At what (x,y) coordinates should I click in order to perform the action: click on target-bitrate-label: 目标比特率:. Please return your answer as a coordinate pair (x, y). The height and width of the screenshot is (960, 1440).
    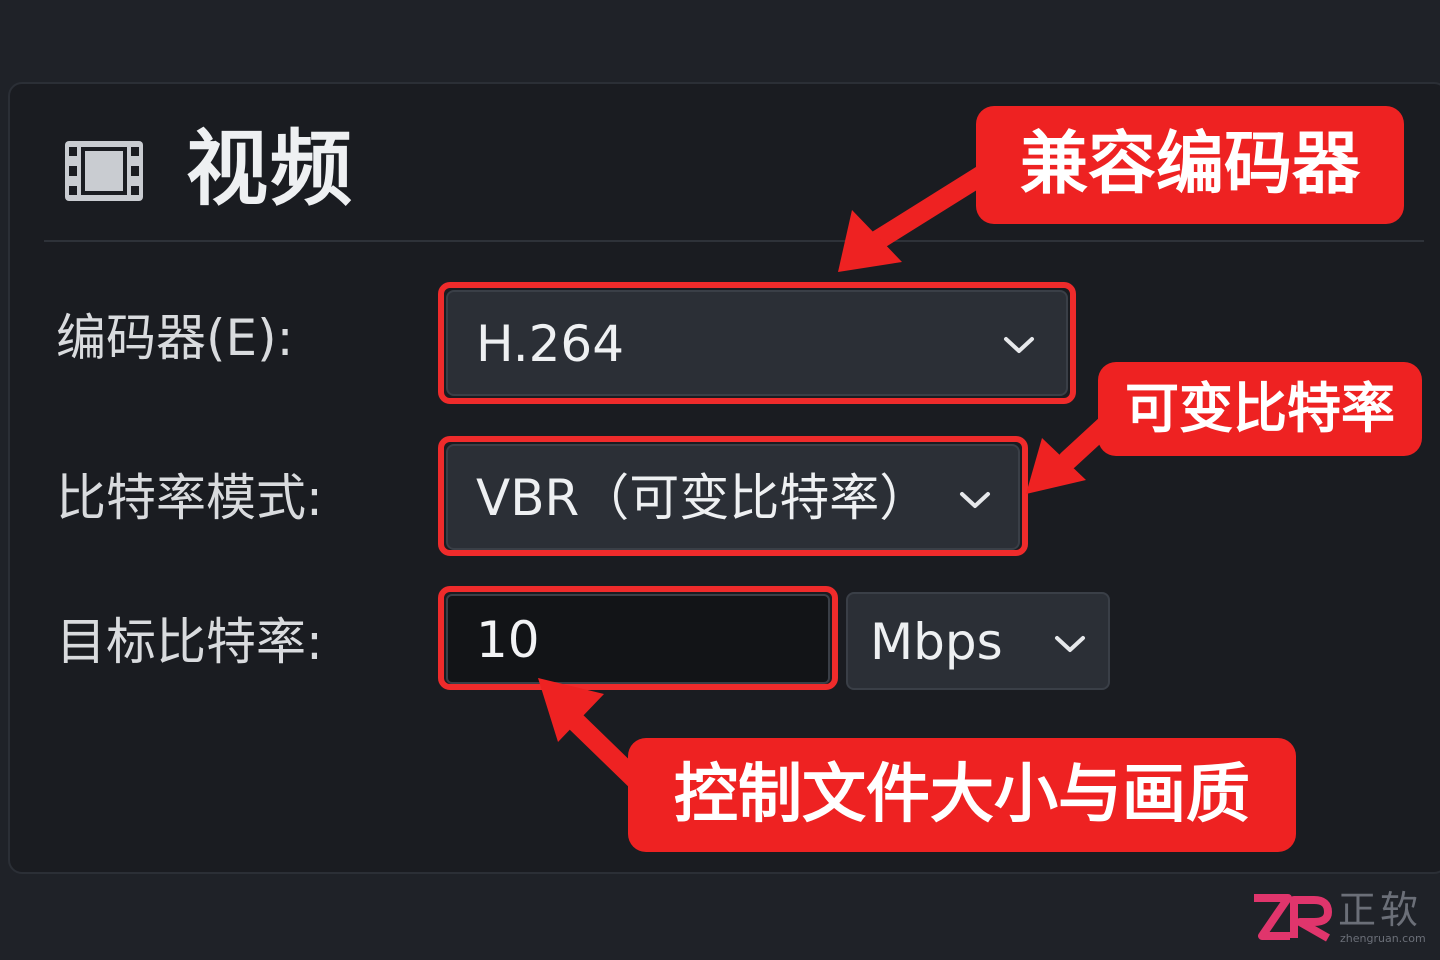
    Looking at the image, I should click on (189, 642).